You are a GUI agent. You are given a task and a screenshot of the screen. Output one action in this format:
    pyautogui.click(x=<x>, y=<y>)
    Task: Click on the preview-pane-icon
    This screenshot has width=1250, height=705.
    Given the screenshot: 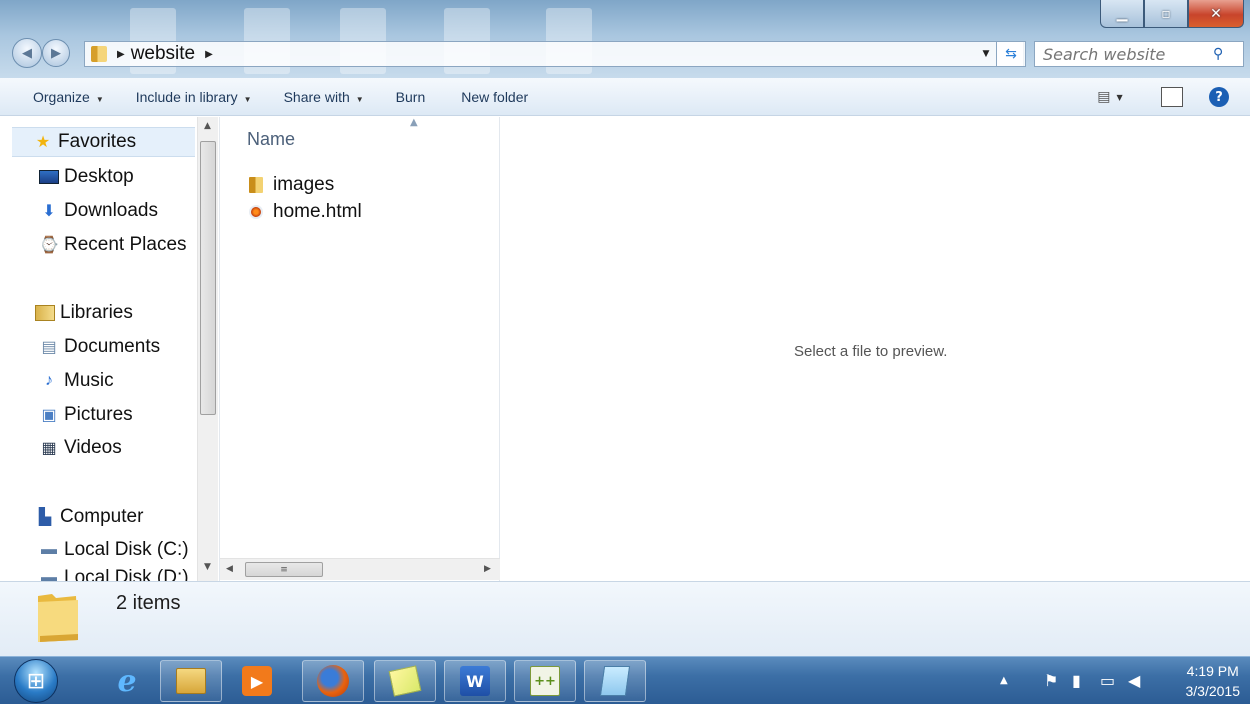 What is the action you would take?
    pyautogui.click(x=1172, y=97)
    